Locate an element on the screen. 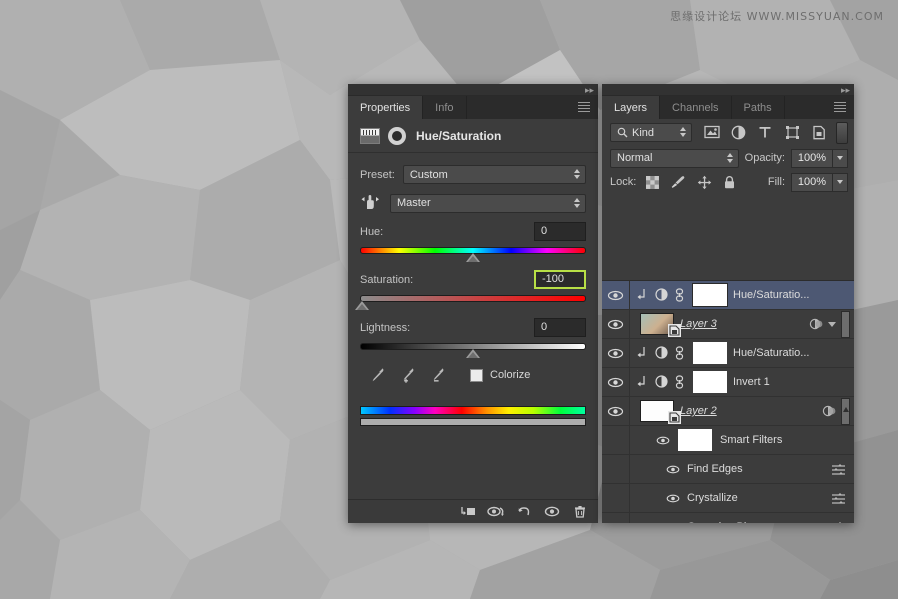  tab-channels: Channels is located at coordinates (696, 107).